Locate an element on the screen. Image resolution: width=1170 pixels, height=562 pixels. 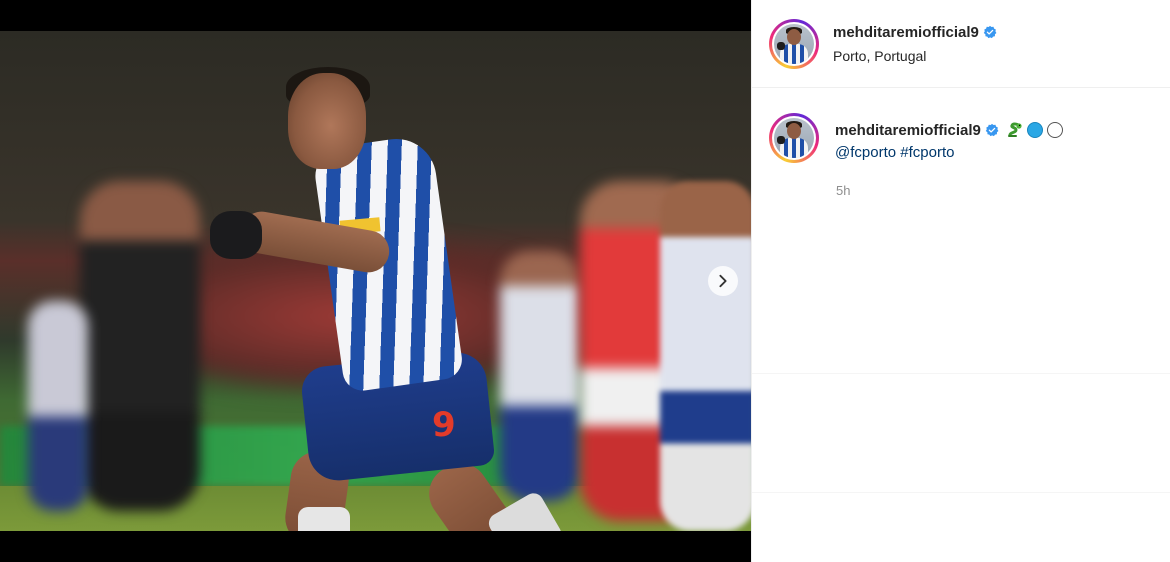
post-location: Porto, Portugal is located at coordinates (915, 56).